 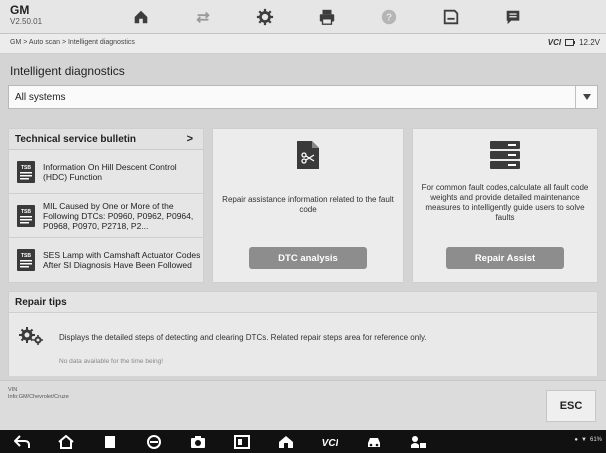 I want to click on vin-label: VIN, so click(x=13, y=390).